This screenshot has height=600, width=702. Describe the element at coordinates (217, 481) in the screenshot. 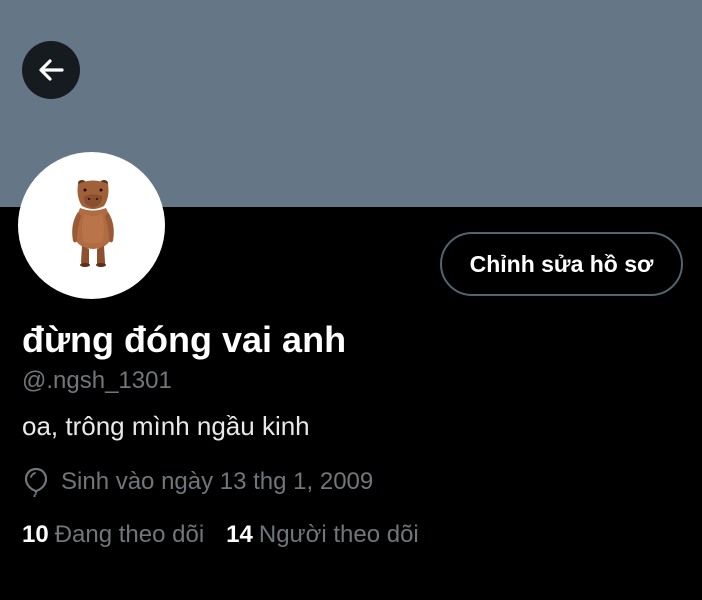

I see `birthday-text: Sinh vào ngày 13 thg 1, 2009` at that location.